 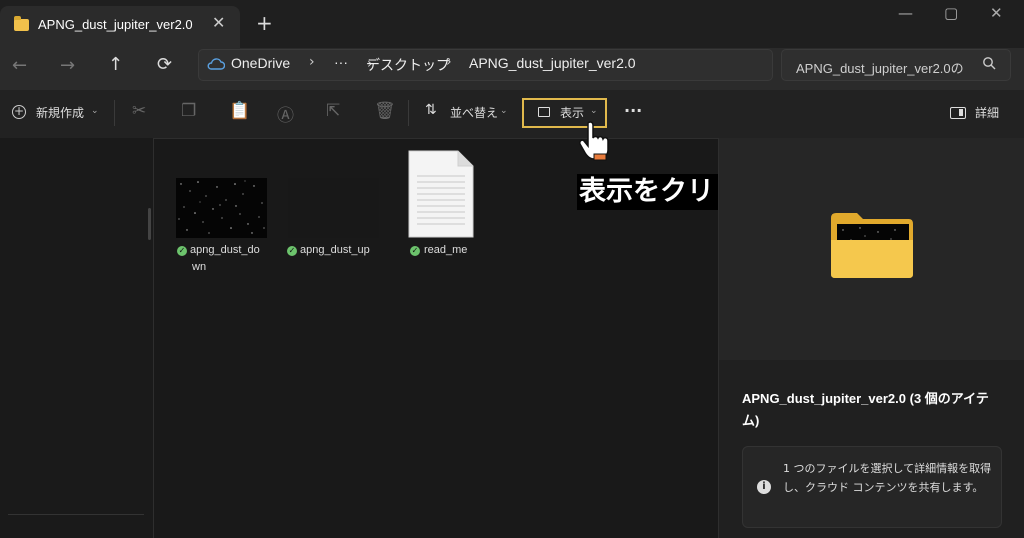 I want to click on details-button: 詳細, so click(x=987, y=112).